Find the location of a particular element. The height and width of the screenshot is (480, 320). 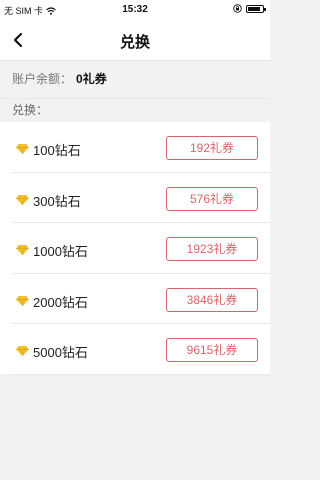

exchange-button: 576礼券 is located at coordinates (212, 198).